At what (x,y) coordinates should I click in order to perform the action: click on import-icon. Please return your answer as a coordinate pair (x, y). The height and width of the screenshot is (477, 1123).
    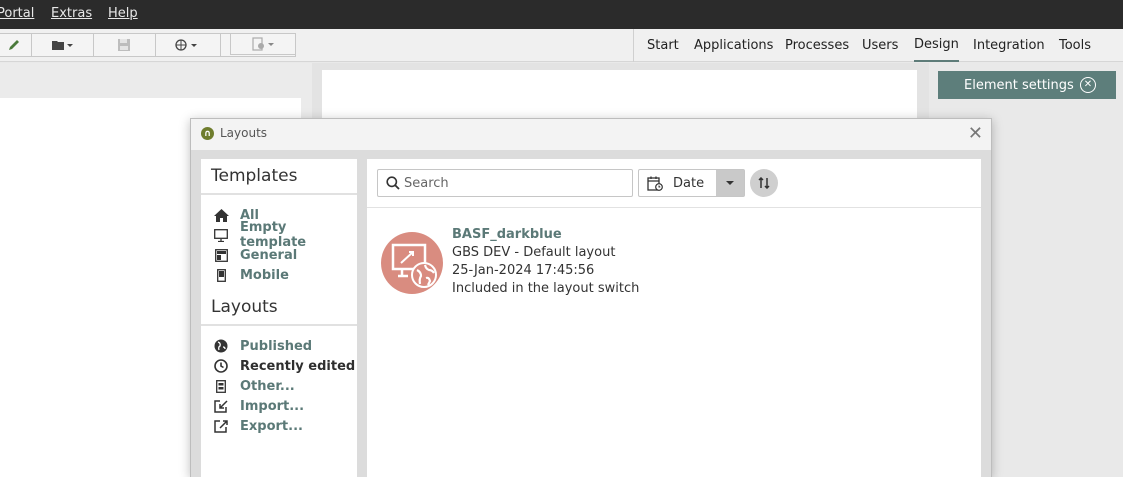
    Looking at the image, I should click on (221, 406).